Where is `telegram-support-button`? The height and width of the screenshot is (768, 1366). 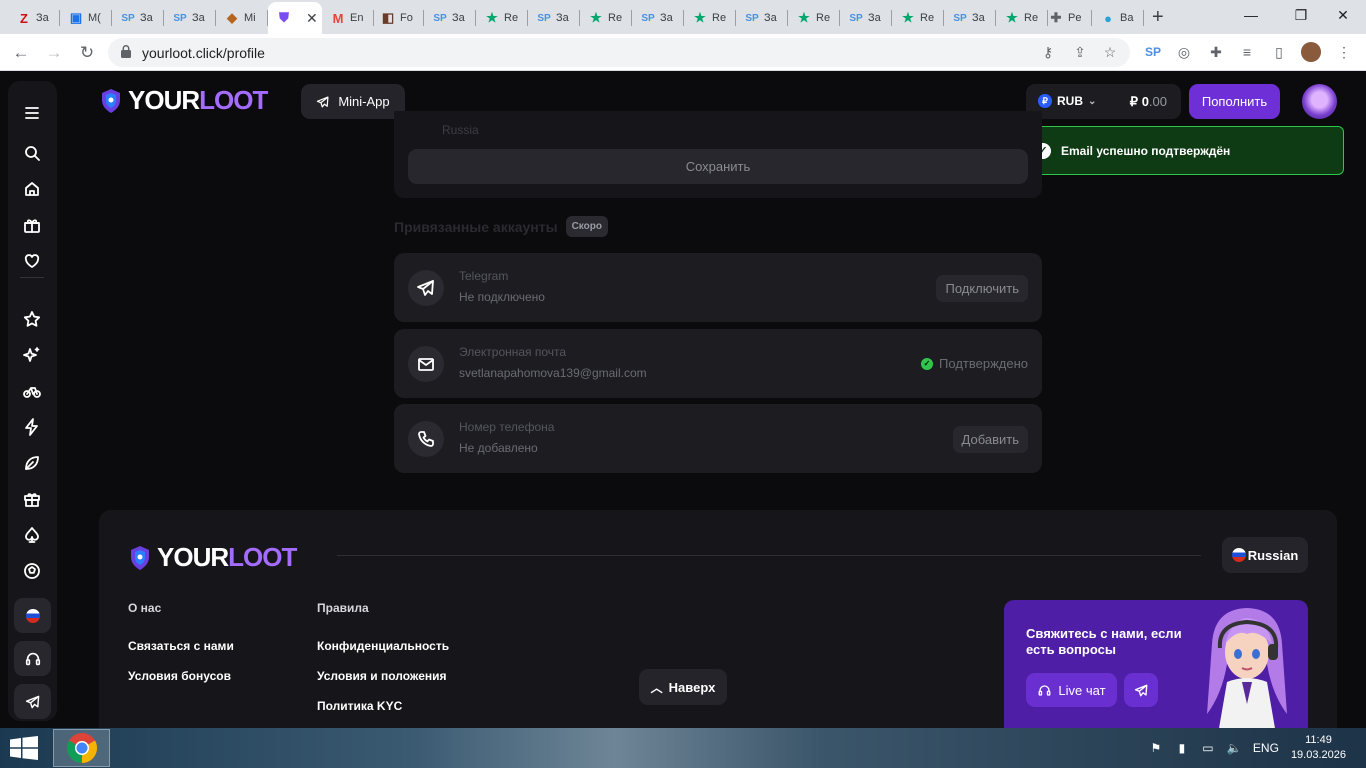
telegram-support-button is located at coordinates (1141, 690).